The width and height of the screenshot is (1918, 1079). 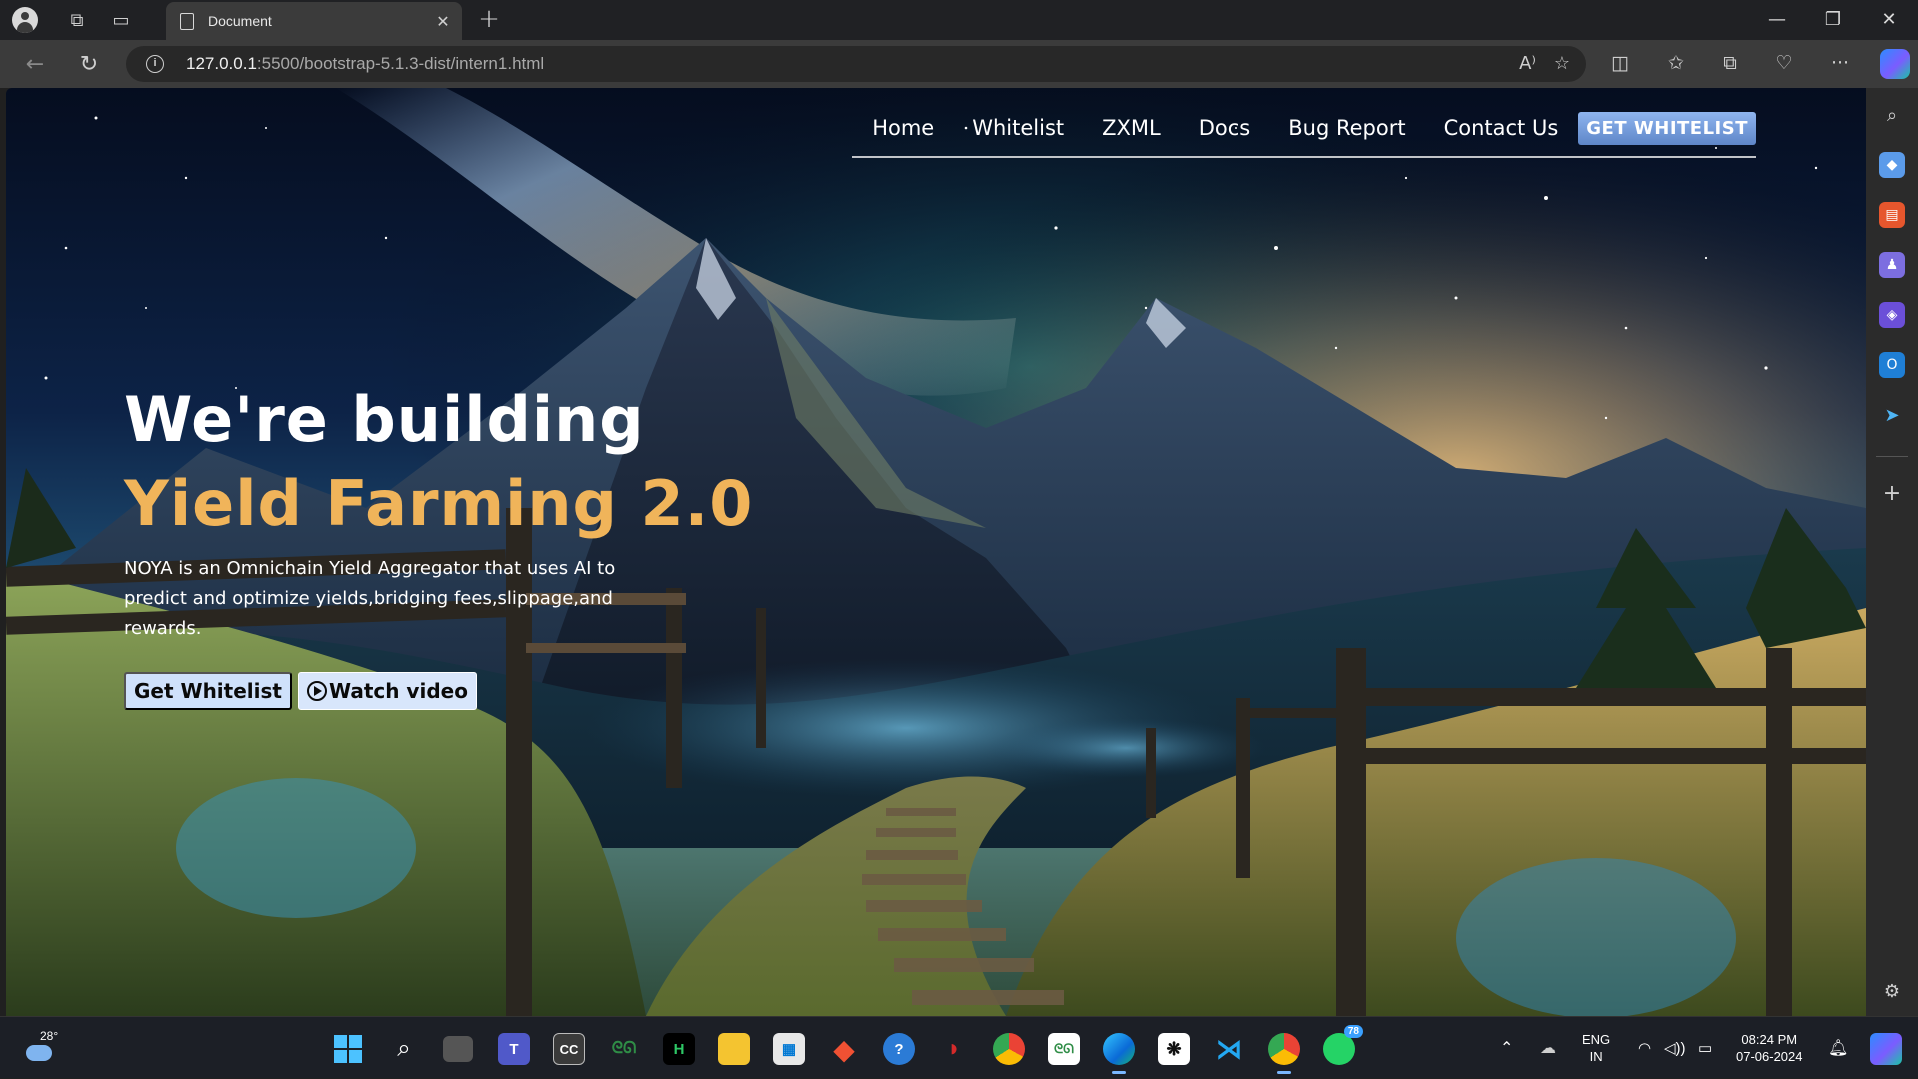 What do you see at coordinates (1892, 493) in the screenshot?
I see `add-icon: +` at bounding box center [1892, 493].